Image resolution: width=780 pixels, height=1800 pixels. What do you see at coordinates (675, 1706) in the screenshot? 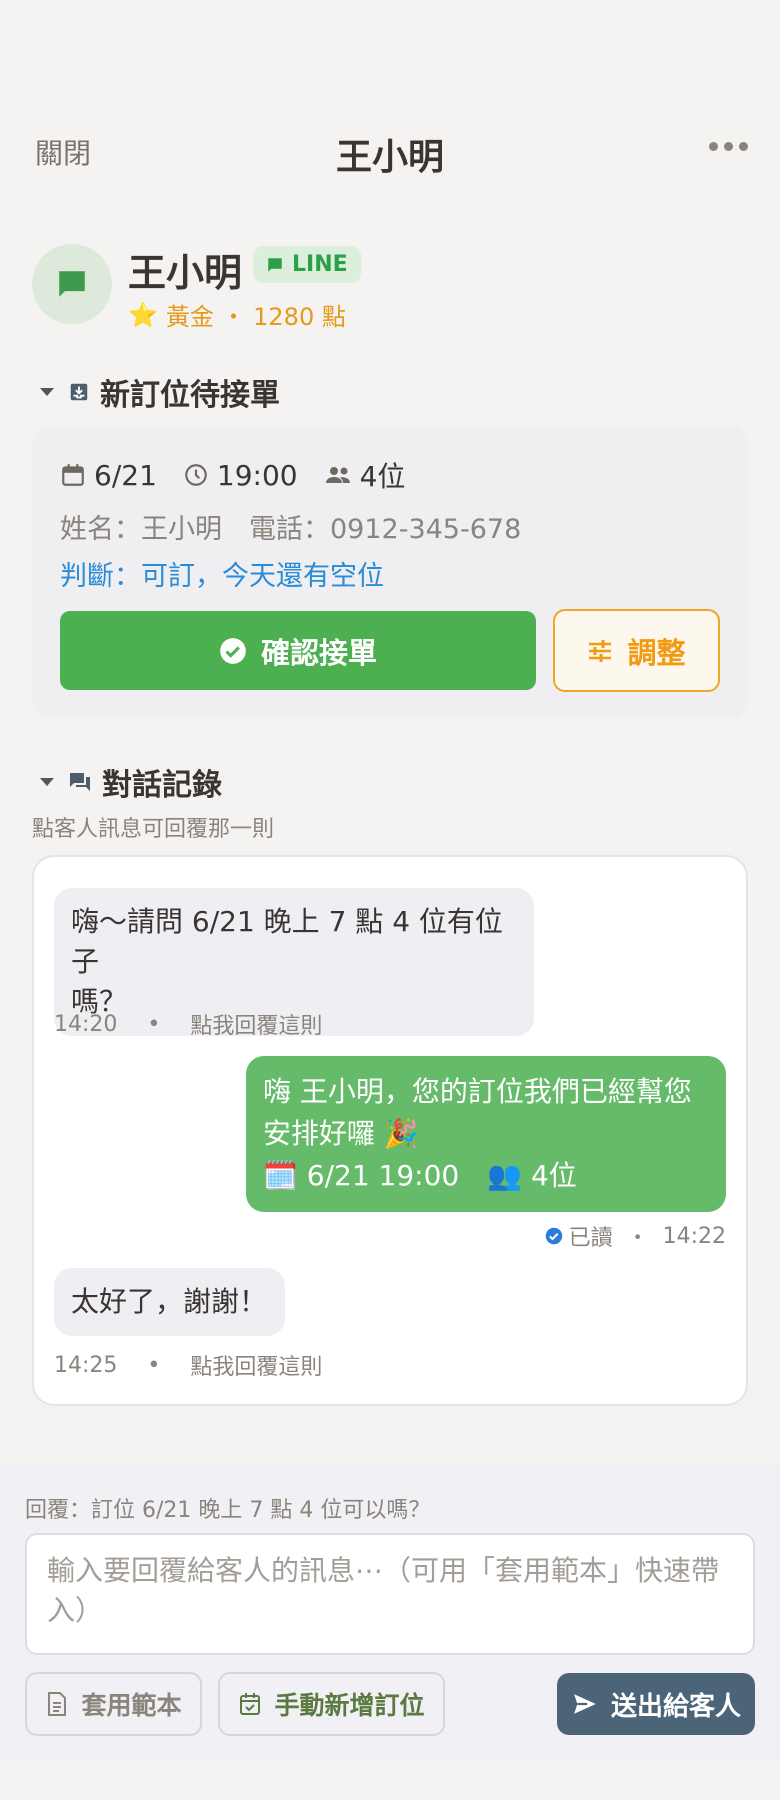
I see `send-label: 送出給客人` at bounding box center [675, 1706].